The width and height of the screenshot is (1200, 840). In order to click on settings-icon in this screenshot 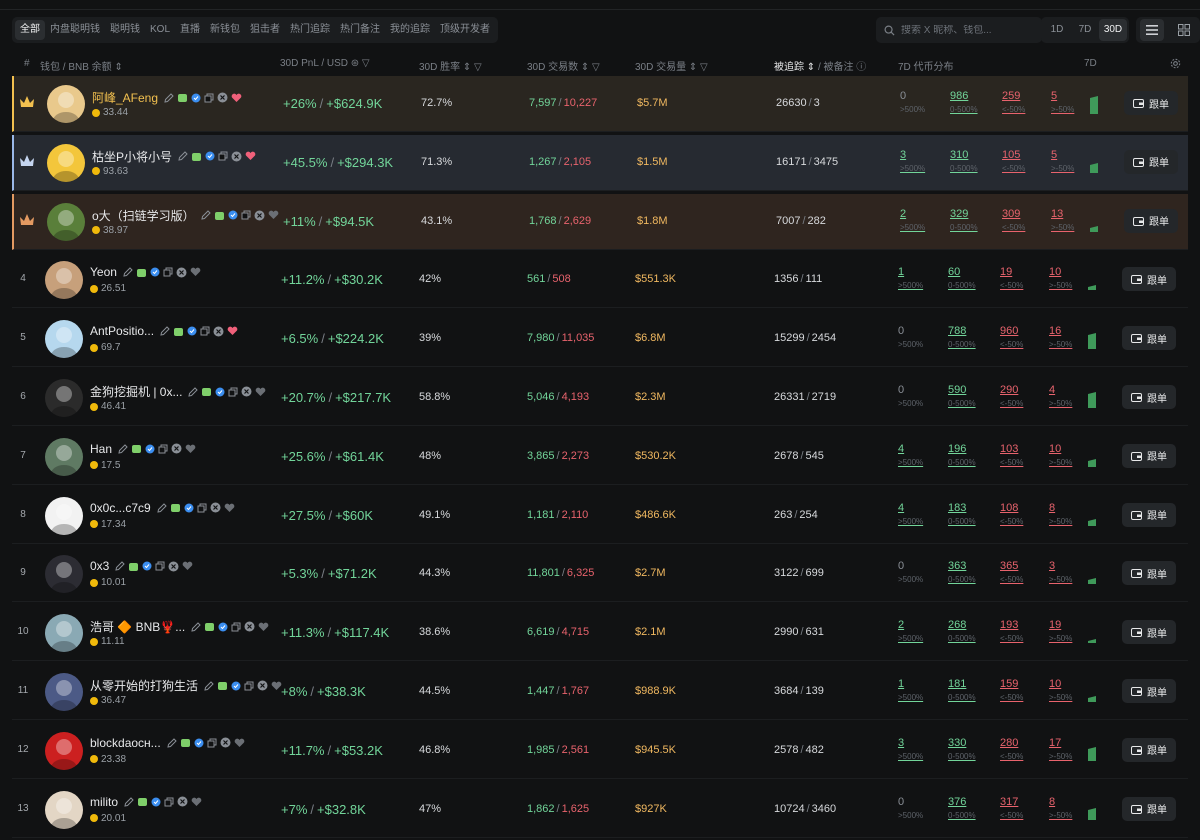, I will do `click(1175, 65)`.